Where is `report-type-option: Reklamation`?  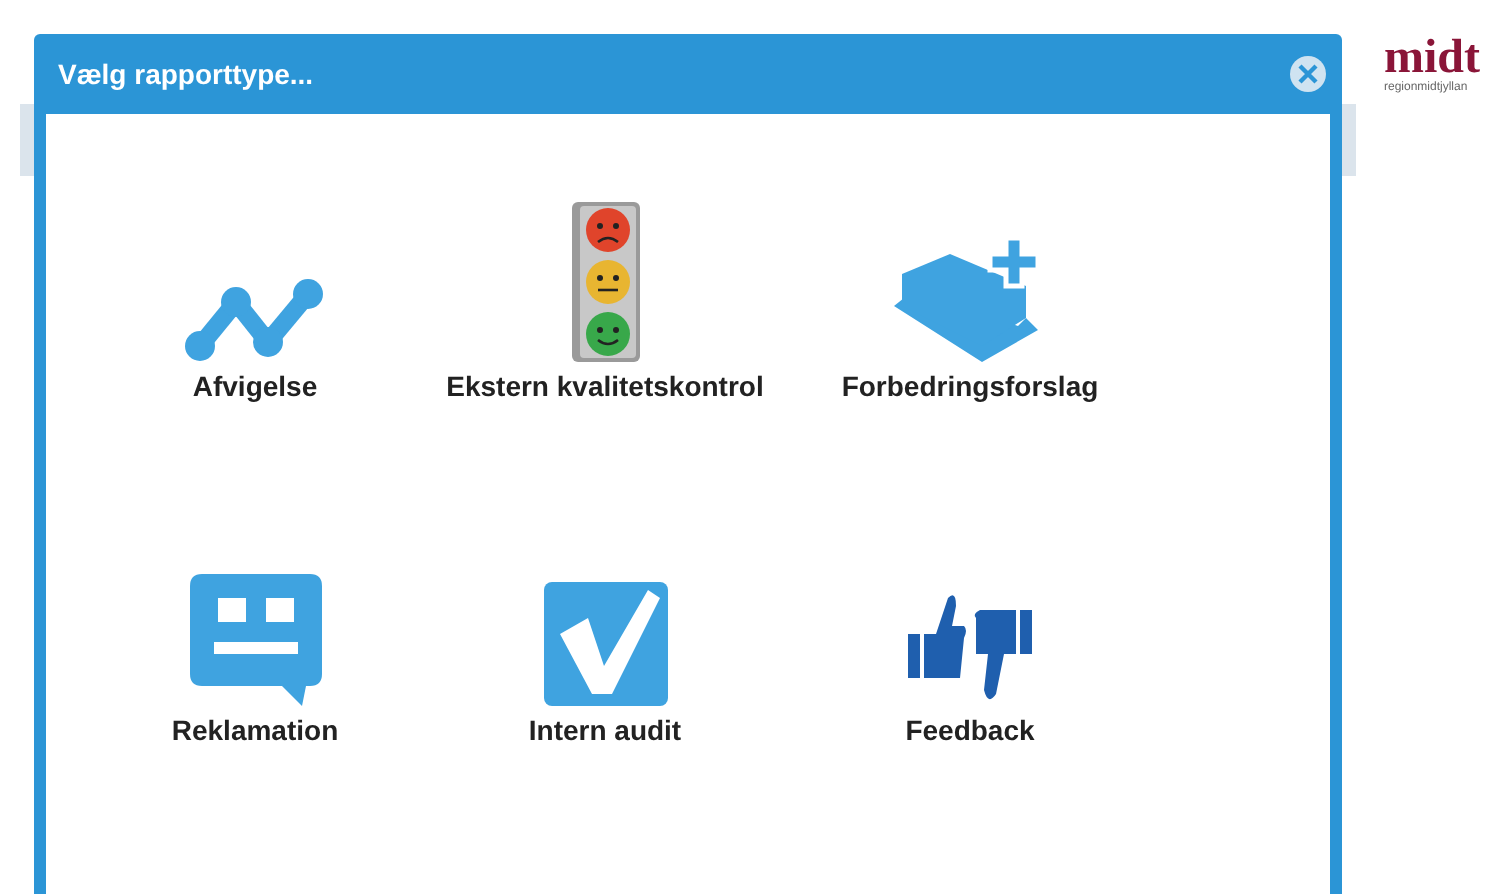 report-type-option: Reklamation is located at coordinates (255, 643).